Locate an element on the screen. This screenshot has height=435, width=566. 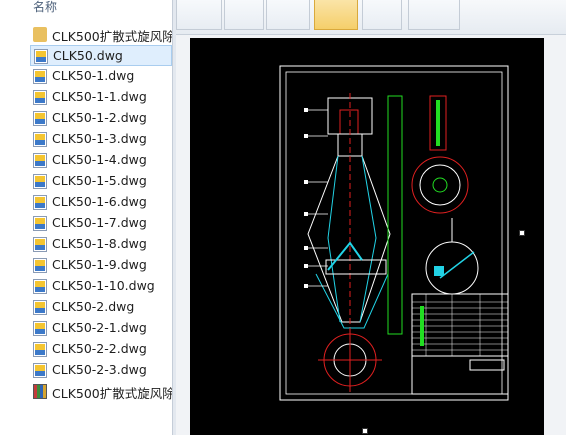
title-cell is located at coordinates (487, 365).